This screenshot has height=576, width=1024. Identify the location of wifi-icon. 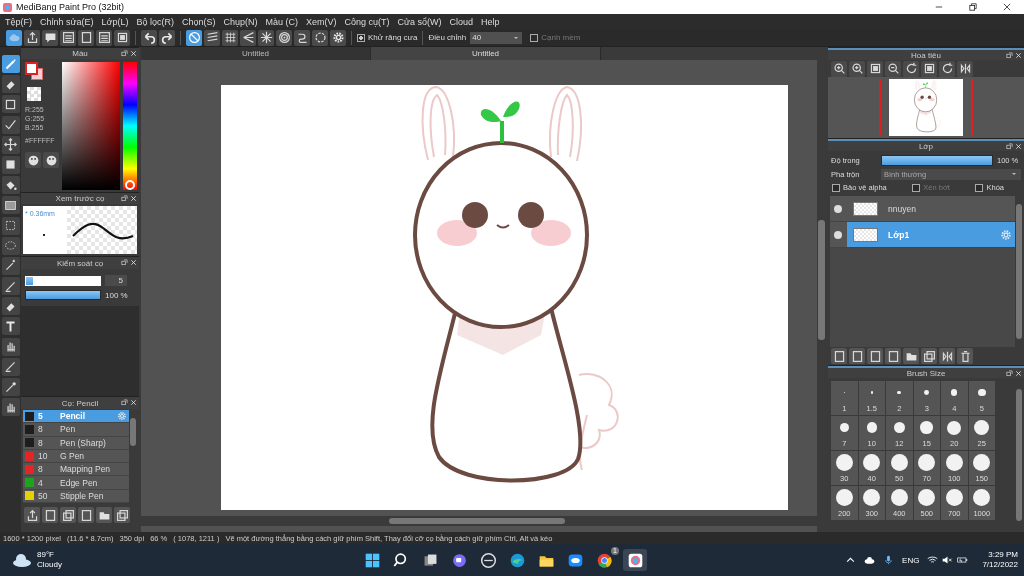
(933, 560).